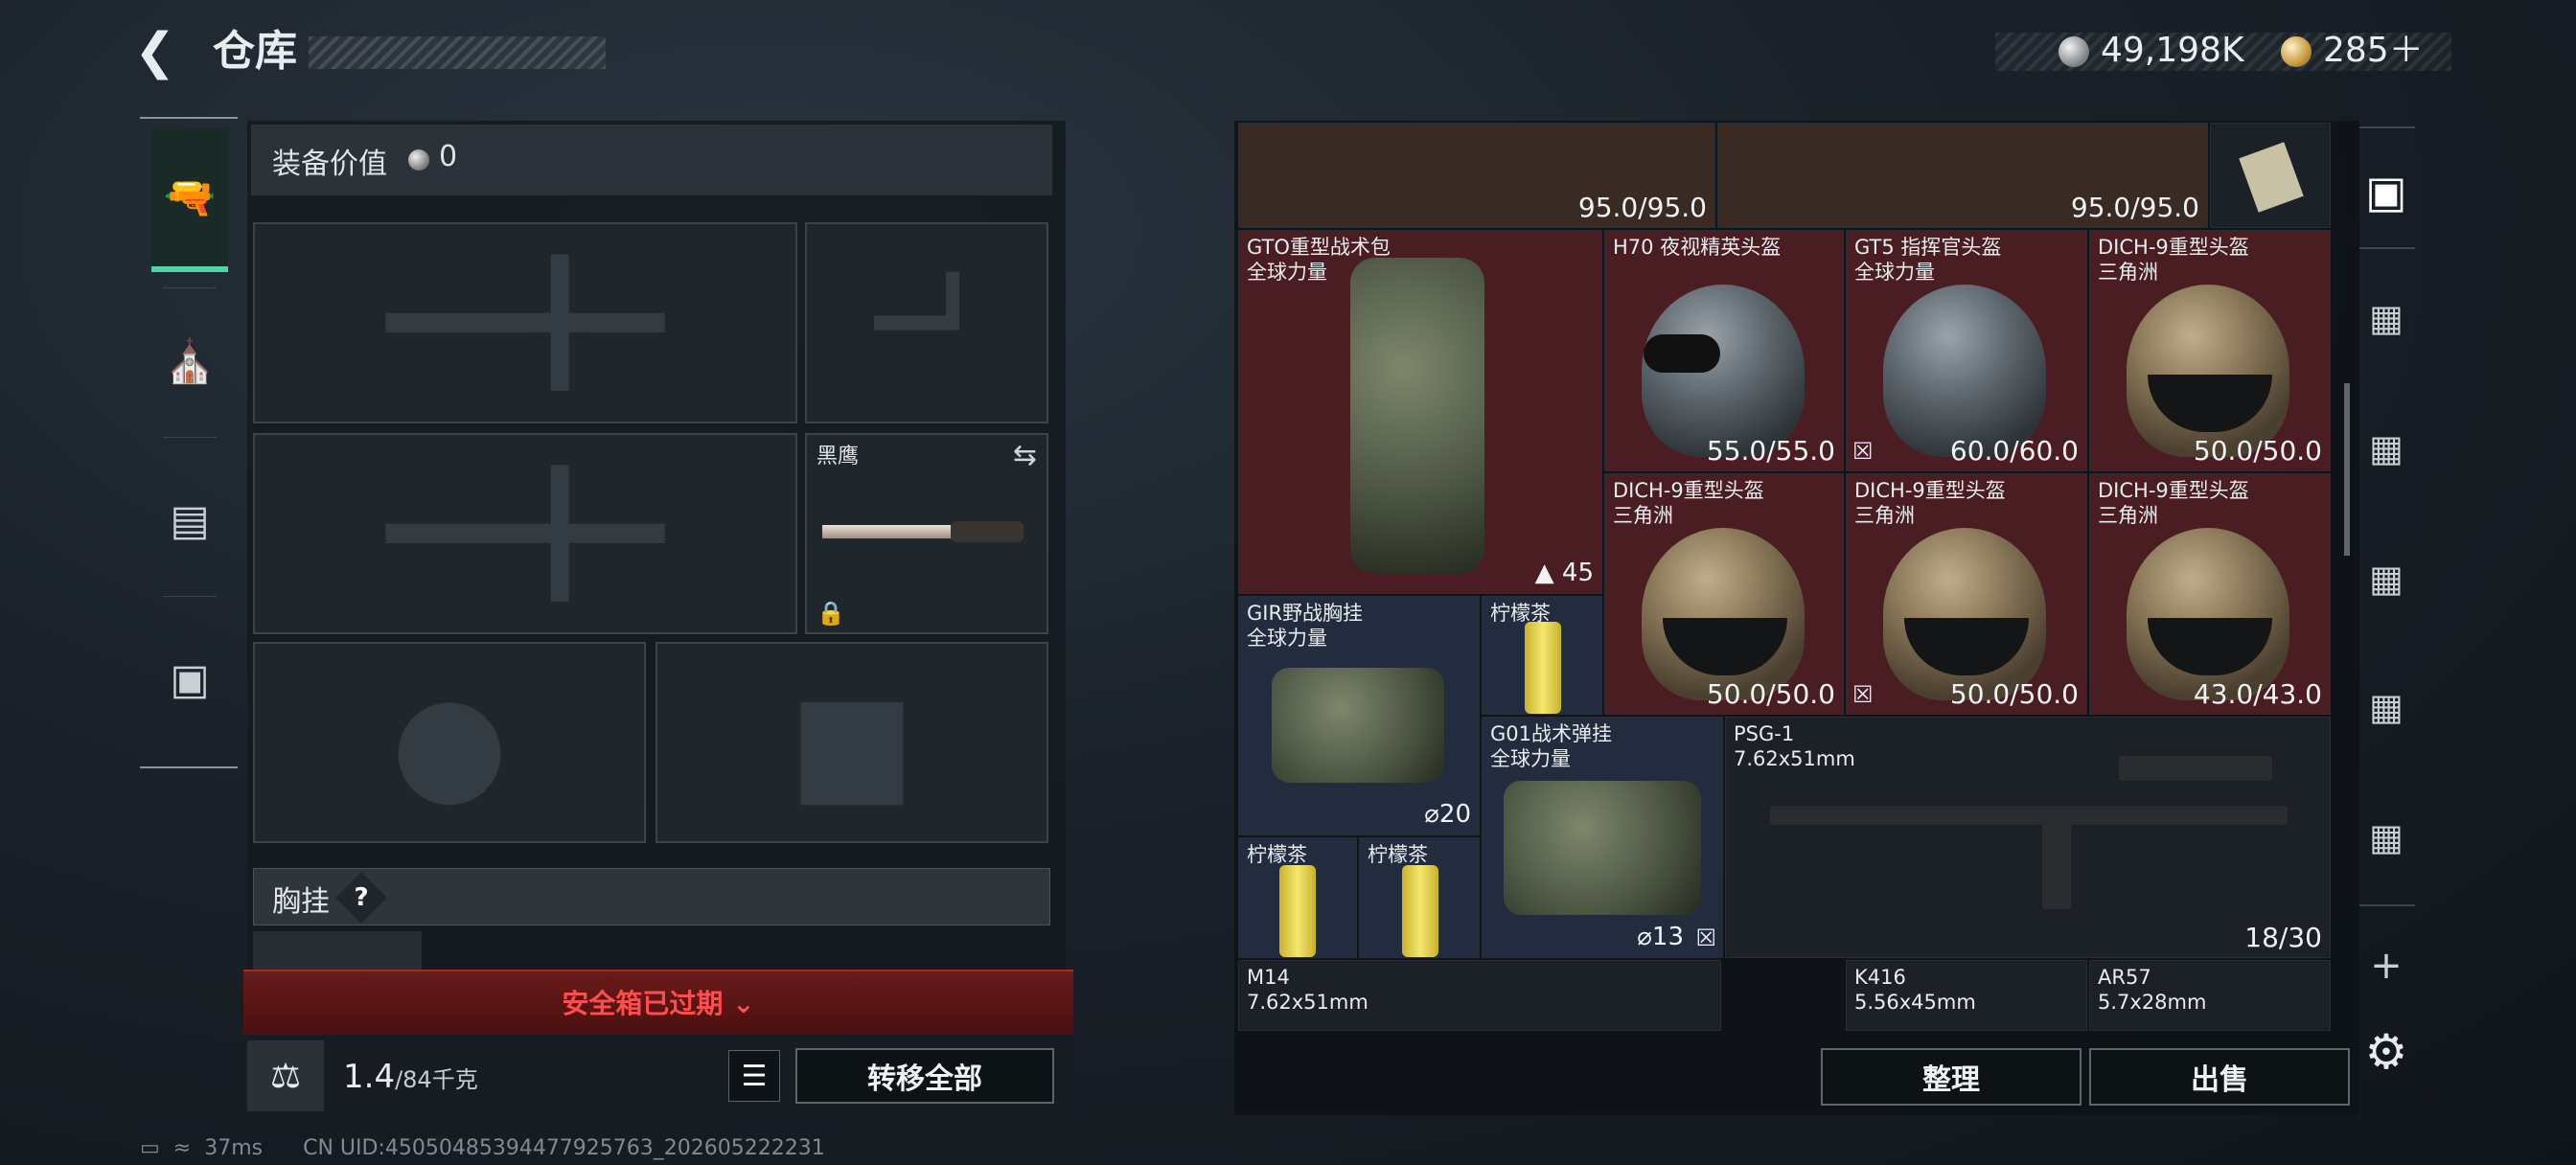 This screenshot has width=2576, height=1165. I want to click on helmet-placeholder-icon: ●, so click(449, 743).